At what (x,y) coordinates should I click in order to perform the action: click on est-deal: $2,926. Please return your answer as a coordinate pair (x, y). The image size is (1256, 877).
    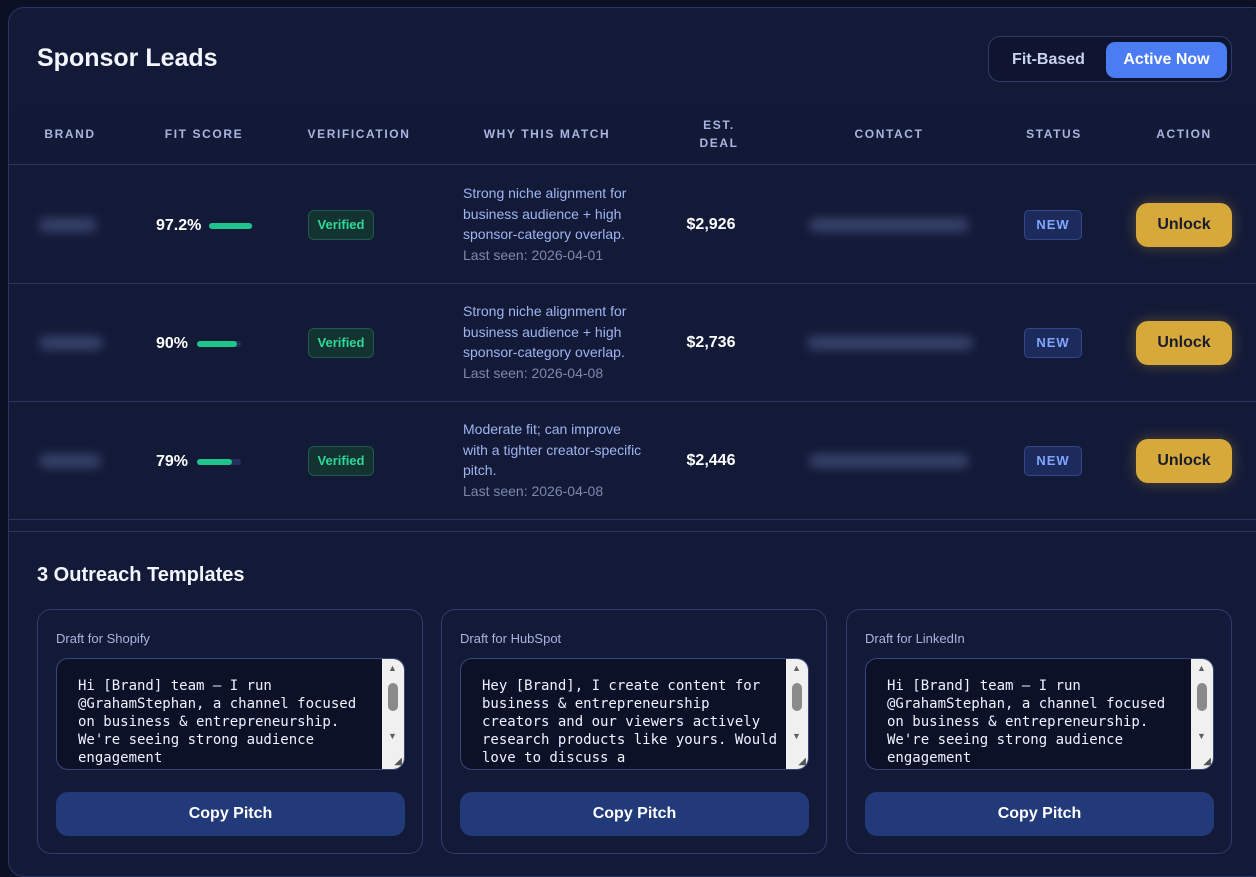
    Looking at the image, I should click on (711, 224).